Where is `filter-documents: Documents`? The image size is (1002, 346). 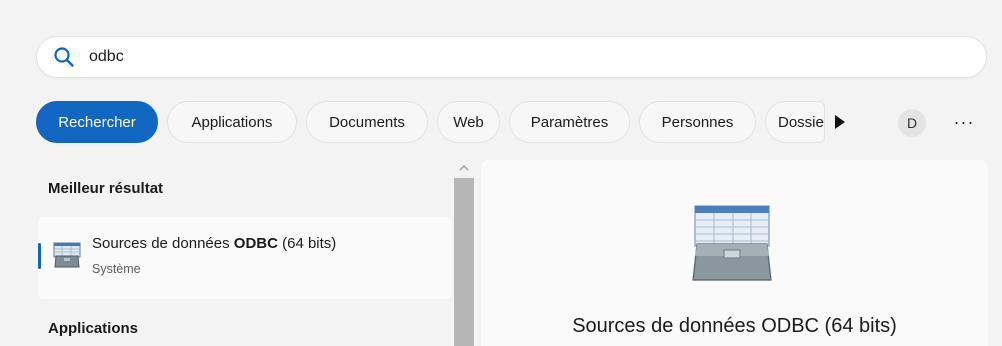
filter-documents: Documents is located at coordinates (367, 122).